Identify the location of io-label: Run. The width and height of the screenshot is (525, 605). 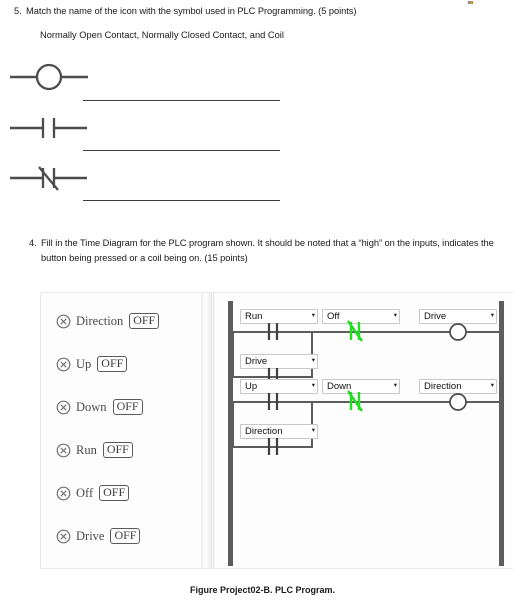
(86, 449).